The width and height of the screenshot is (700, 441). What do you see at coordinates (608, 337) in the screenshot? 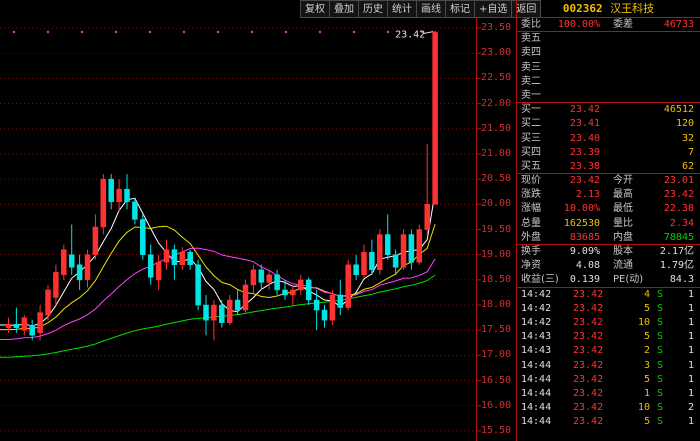
I see `trade-row: 14:43 23.42 5 S 1` at bounding box center [608, 337].